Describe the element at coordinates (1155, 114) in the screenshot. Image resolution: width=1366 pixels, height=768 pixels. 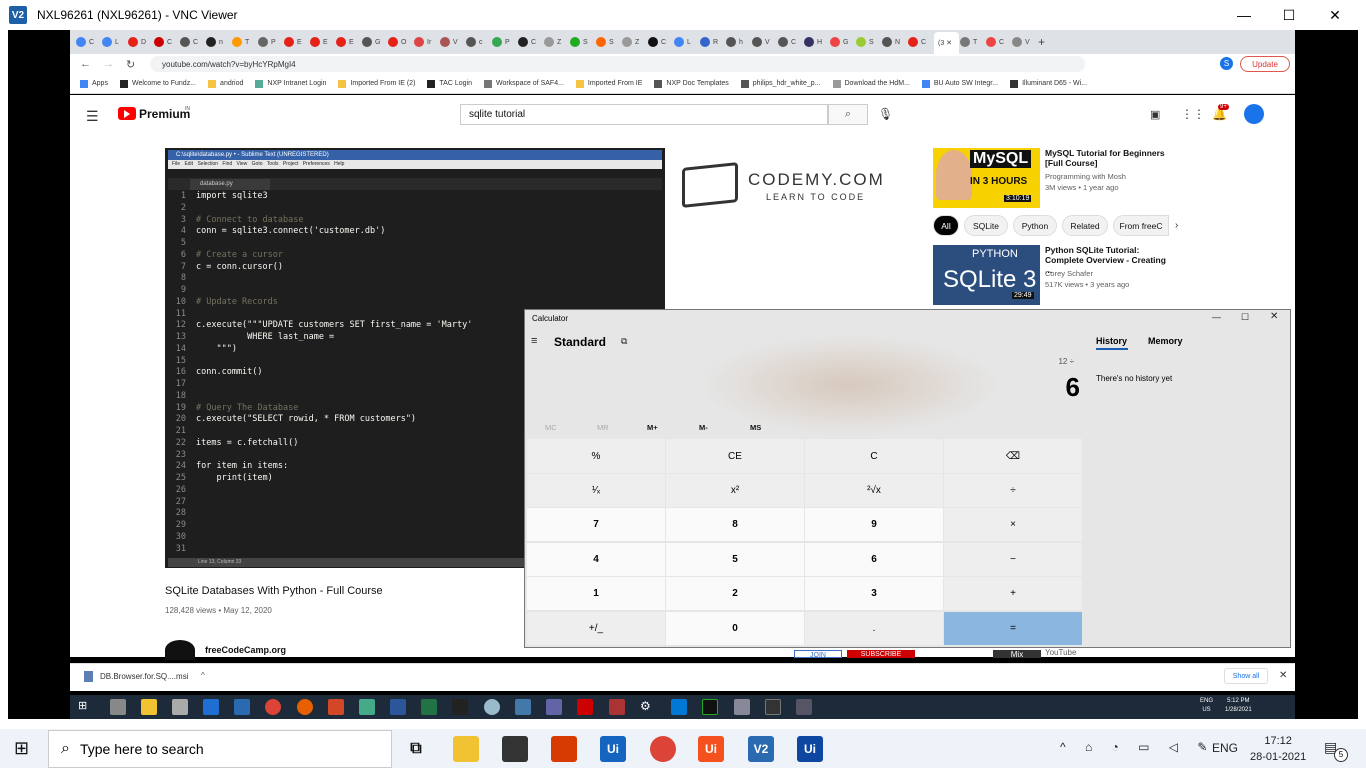
I see `create-video-icon: ▣` at that location.